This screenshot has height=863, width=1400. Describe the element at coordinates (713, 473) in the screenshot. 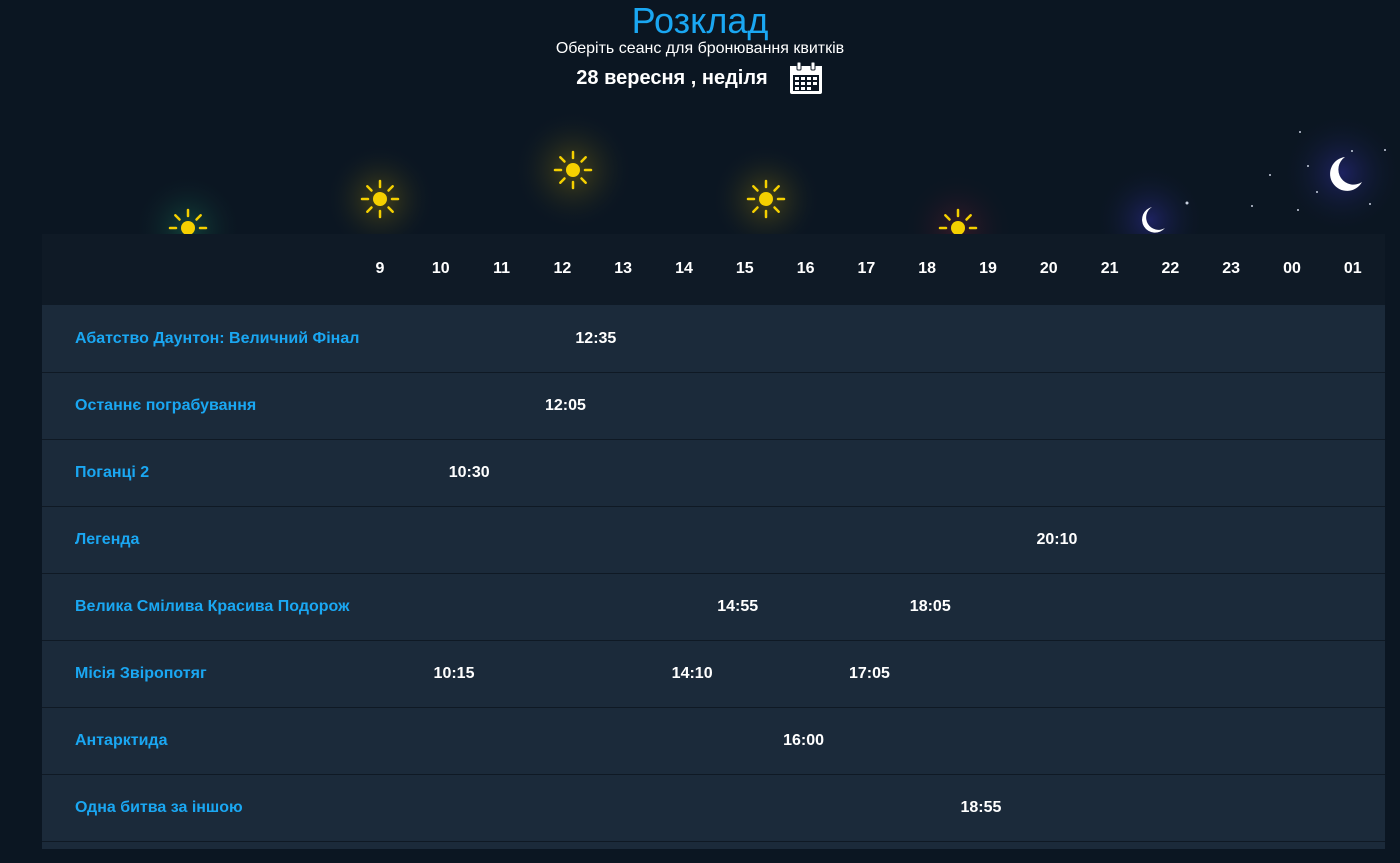

I see `movie-row: Поганці 2 10:30` at that location.